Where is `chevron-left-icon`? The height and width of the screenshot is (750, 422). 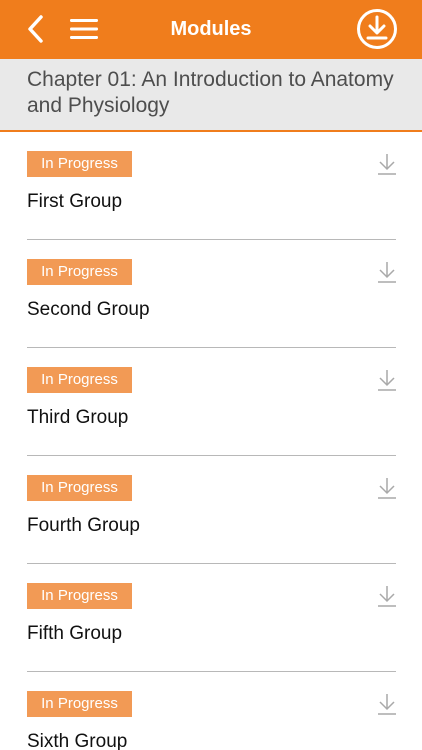 chevron-left-icon is located at coordinates (35, 29).